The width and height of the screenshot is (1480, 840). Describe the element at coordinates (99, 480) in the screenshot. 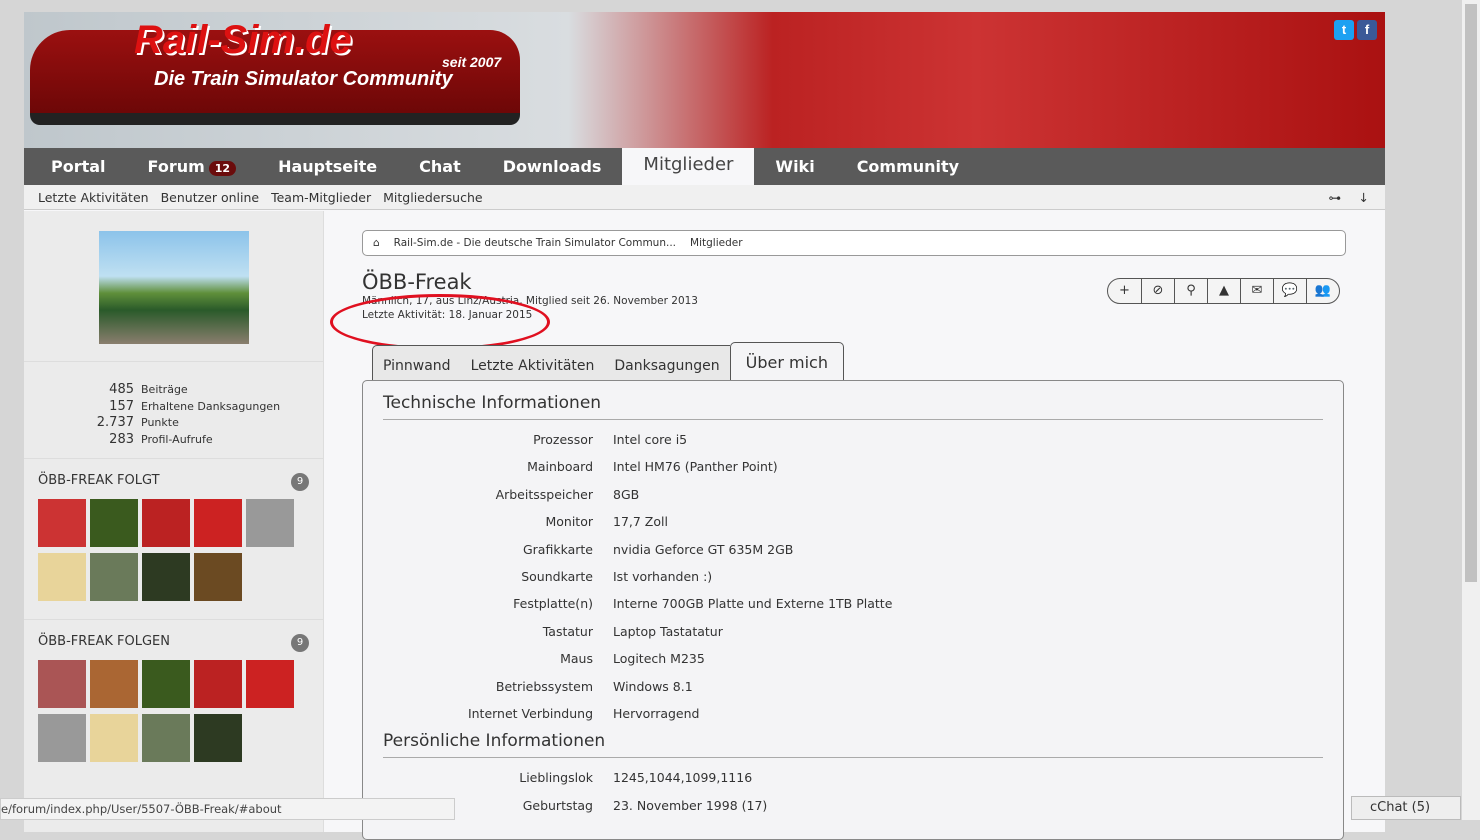

I see `following-title: ÖBB-FREAK FOLGT` at that location.